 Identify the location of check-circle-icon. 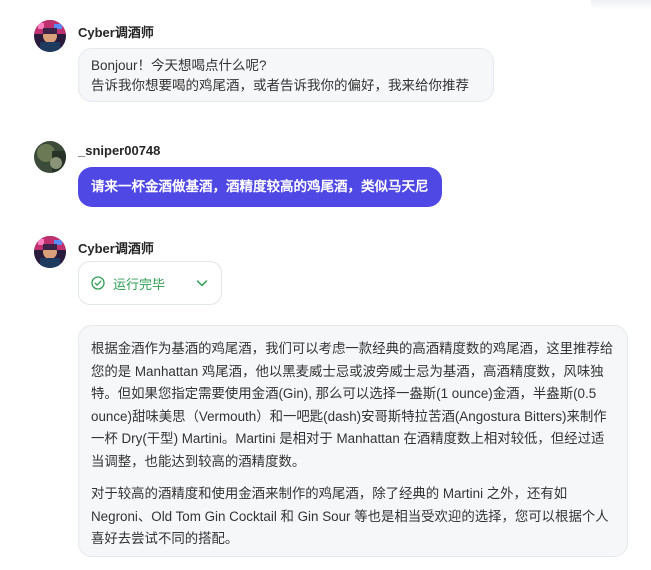
(98, 283).